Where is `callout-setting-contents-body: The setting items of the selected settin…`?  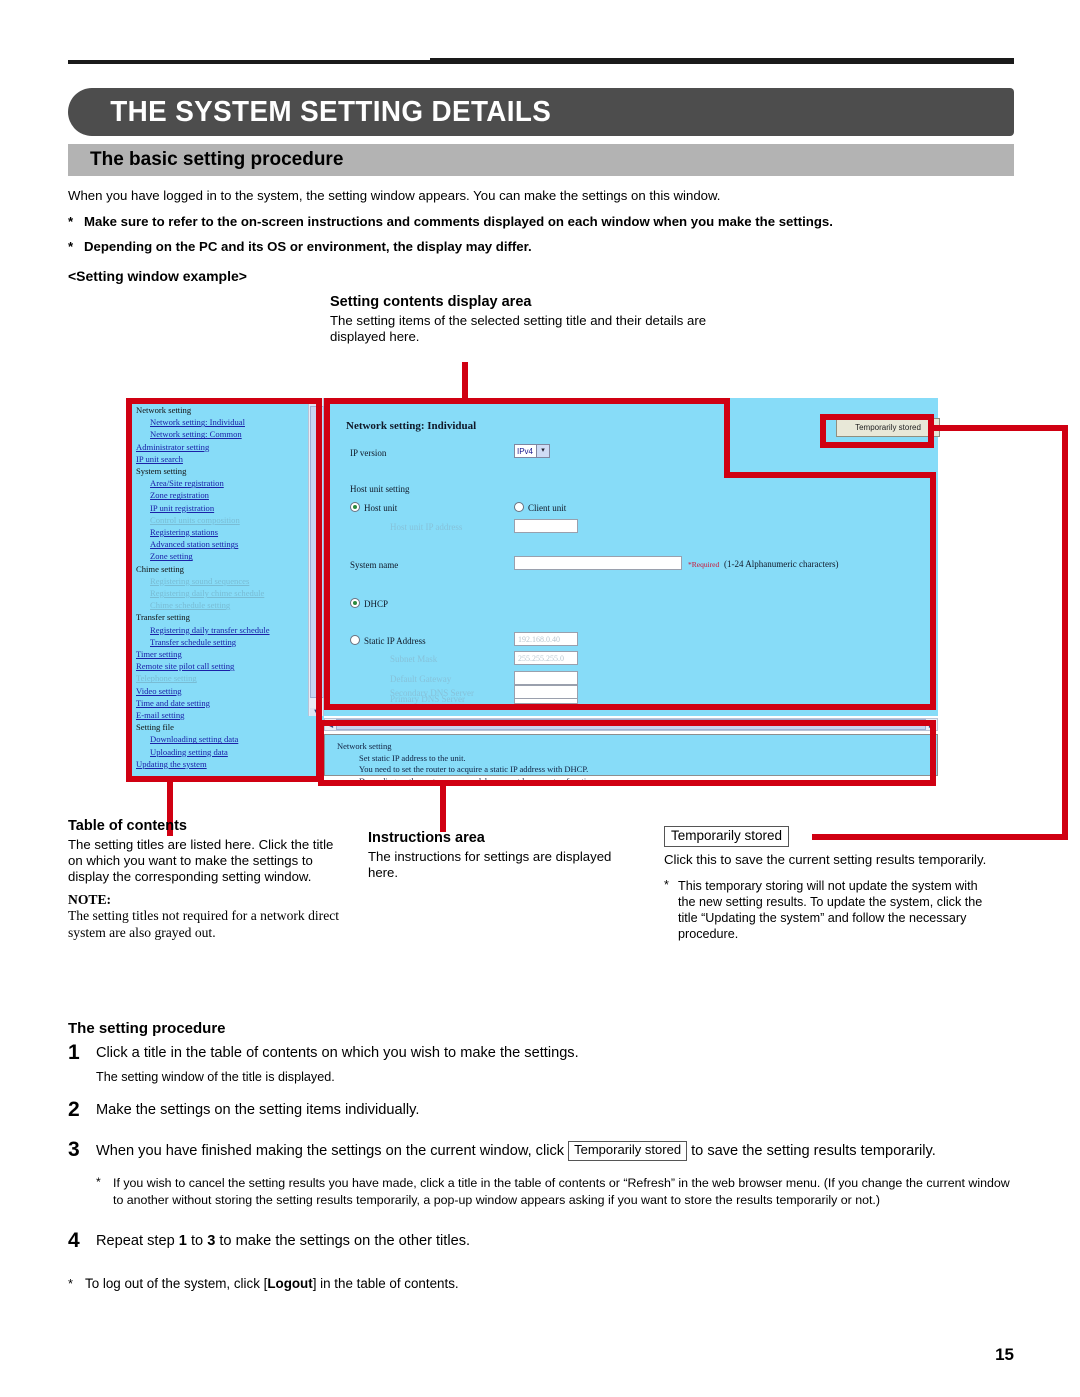 callout-setting-contents-body: The setting items of the selected settin… is located at coordinates (518, 329).